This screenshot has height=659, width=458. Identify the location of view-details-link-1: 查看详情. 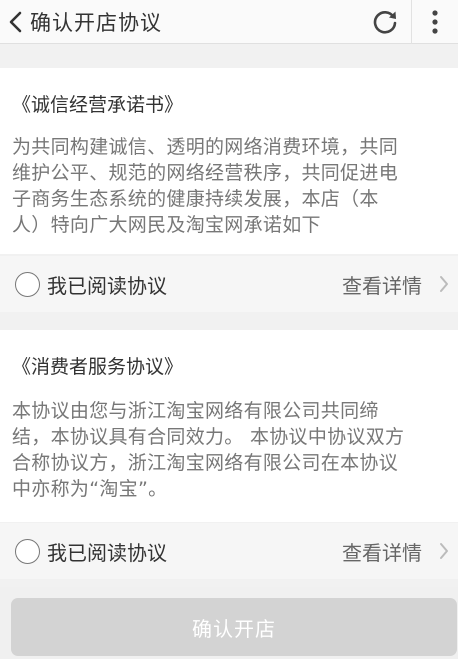
(382, 284).